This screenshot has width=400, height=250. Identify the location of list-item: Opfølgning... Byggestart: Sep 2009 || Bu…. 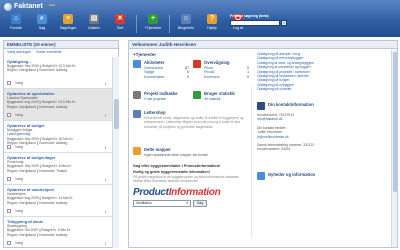
(58, 73).